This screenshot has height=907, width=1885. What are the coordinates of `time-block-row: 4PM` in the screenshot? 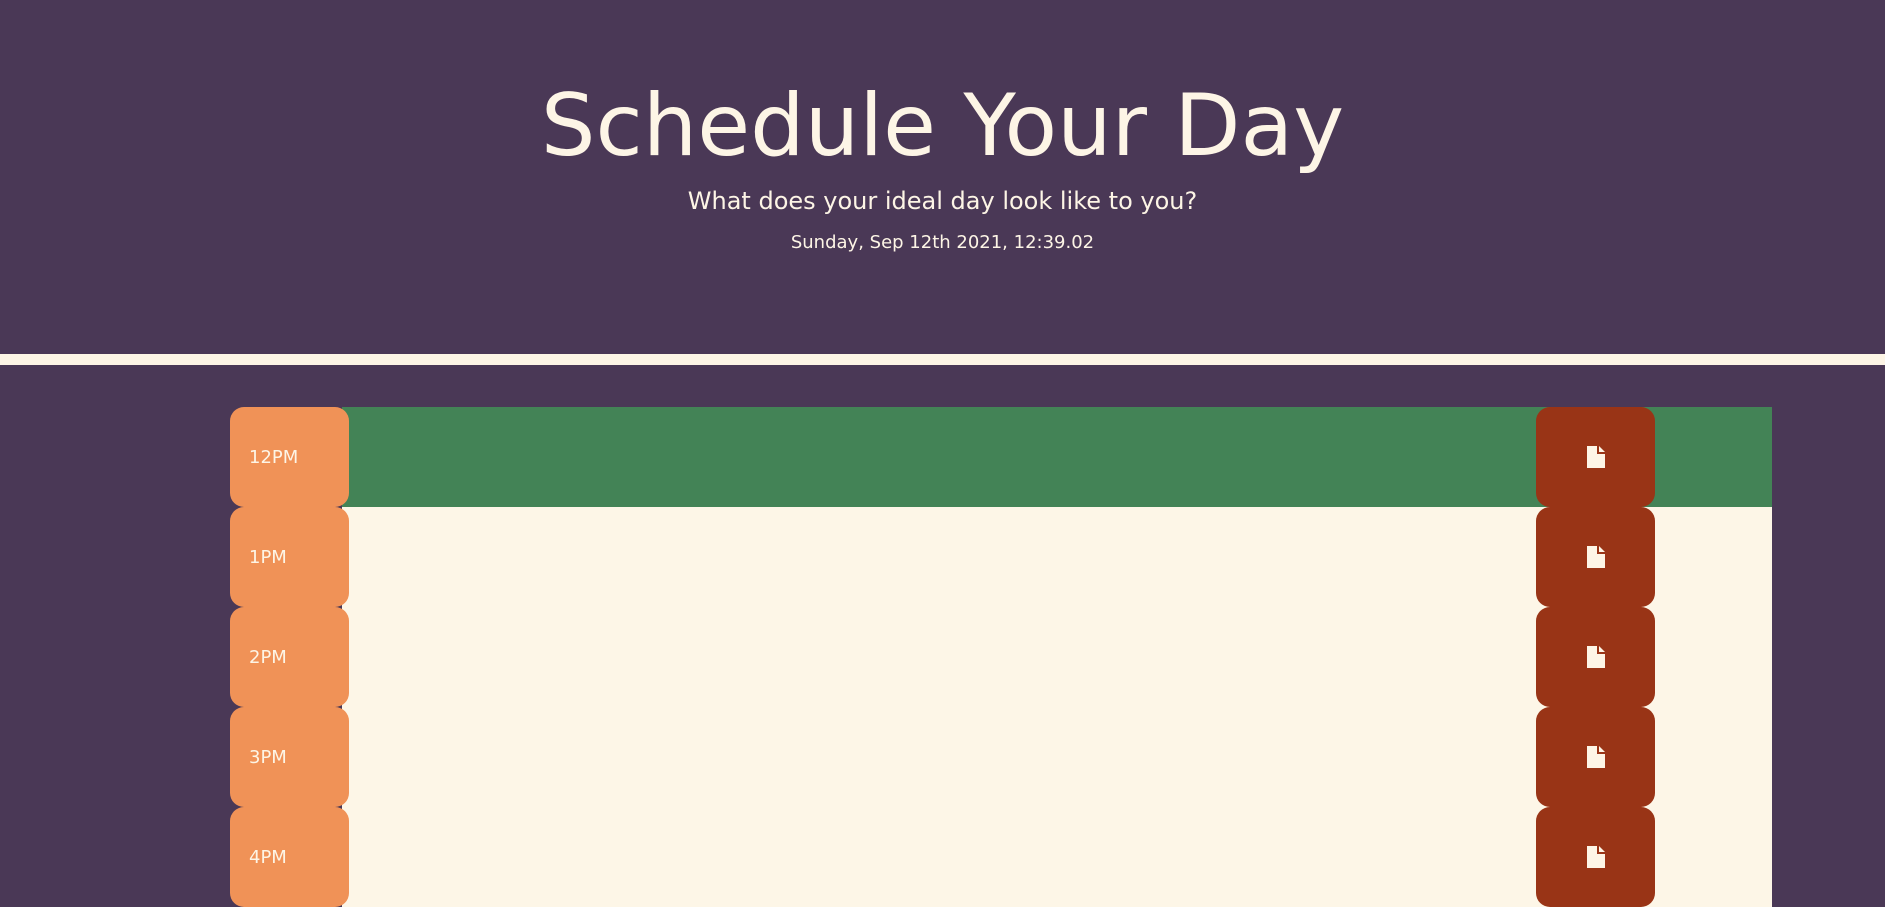 It's located at (1001, 857).